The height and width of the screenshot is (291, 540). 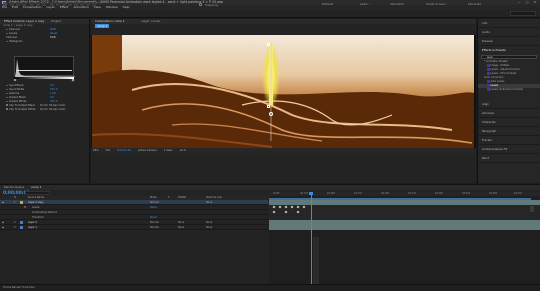 What do you see at coordinates (509, 50) in the screenshot?
I see `panel-effects-presets: Effects & Presets` at bounding box center [509, 50].